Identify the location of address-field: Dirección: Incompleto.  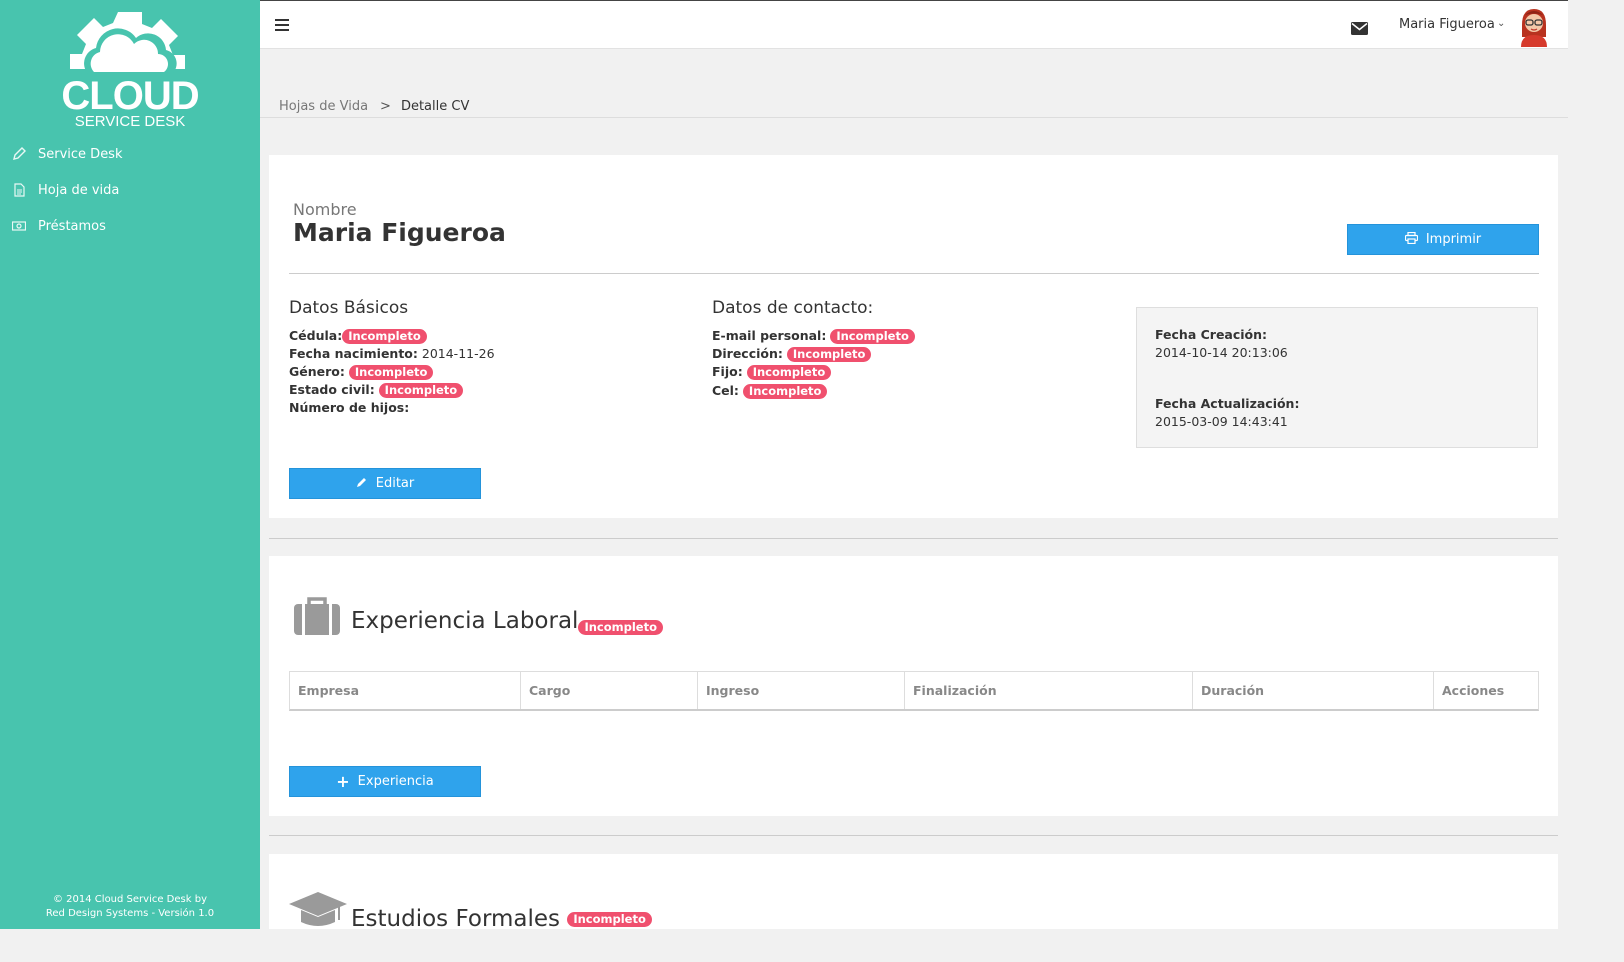
(792, 354).